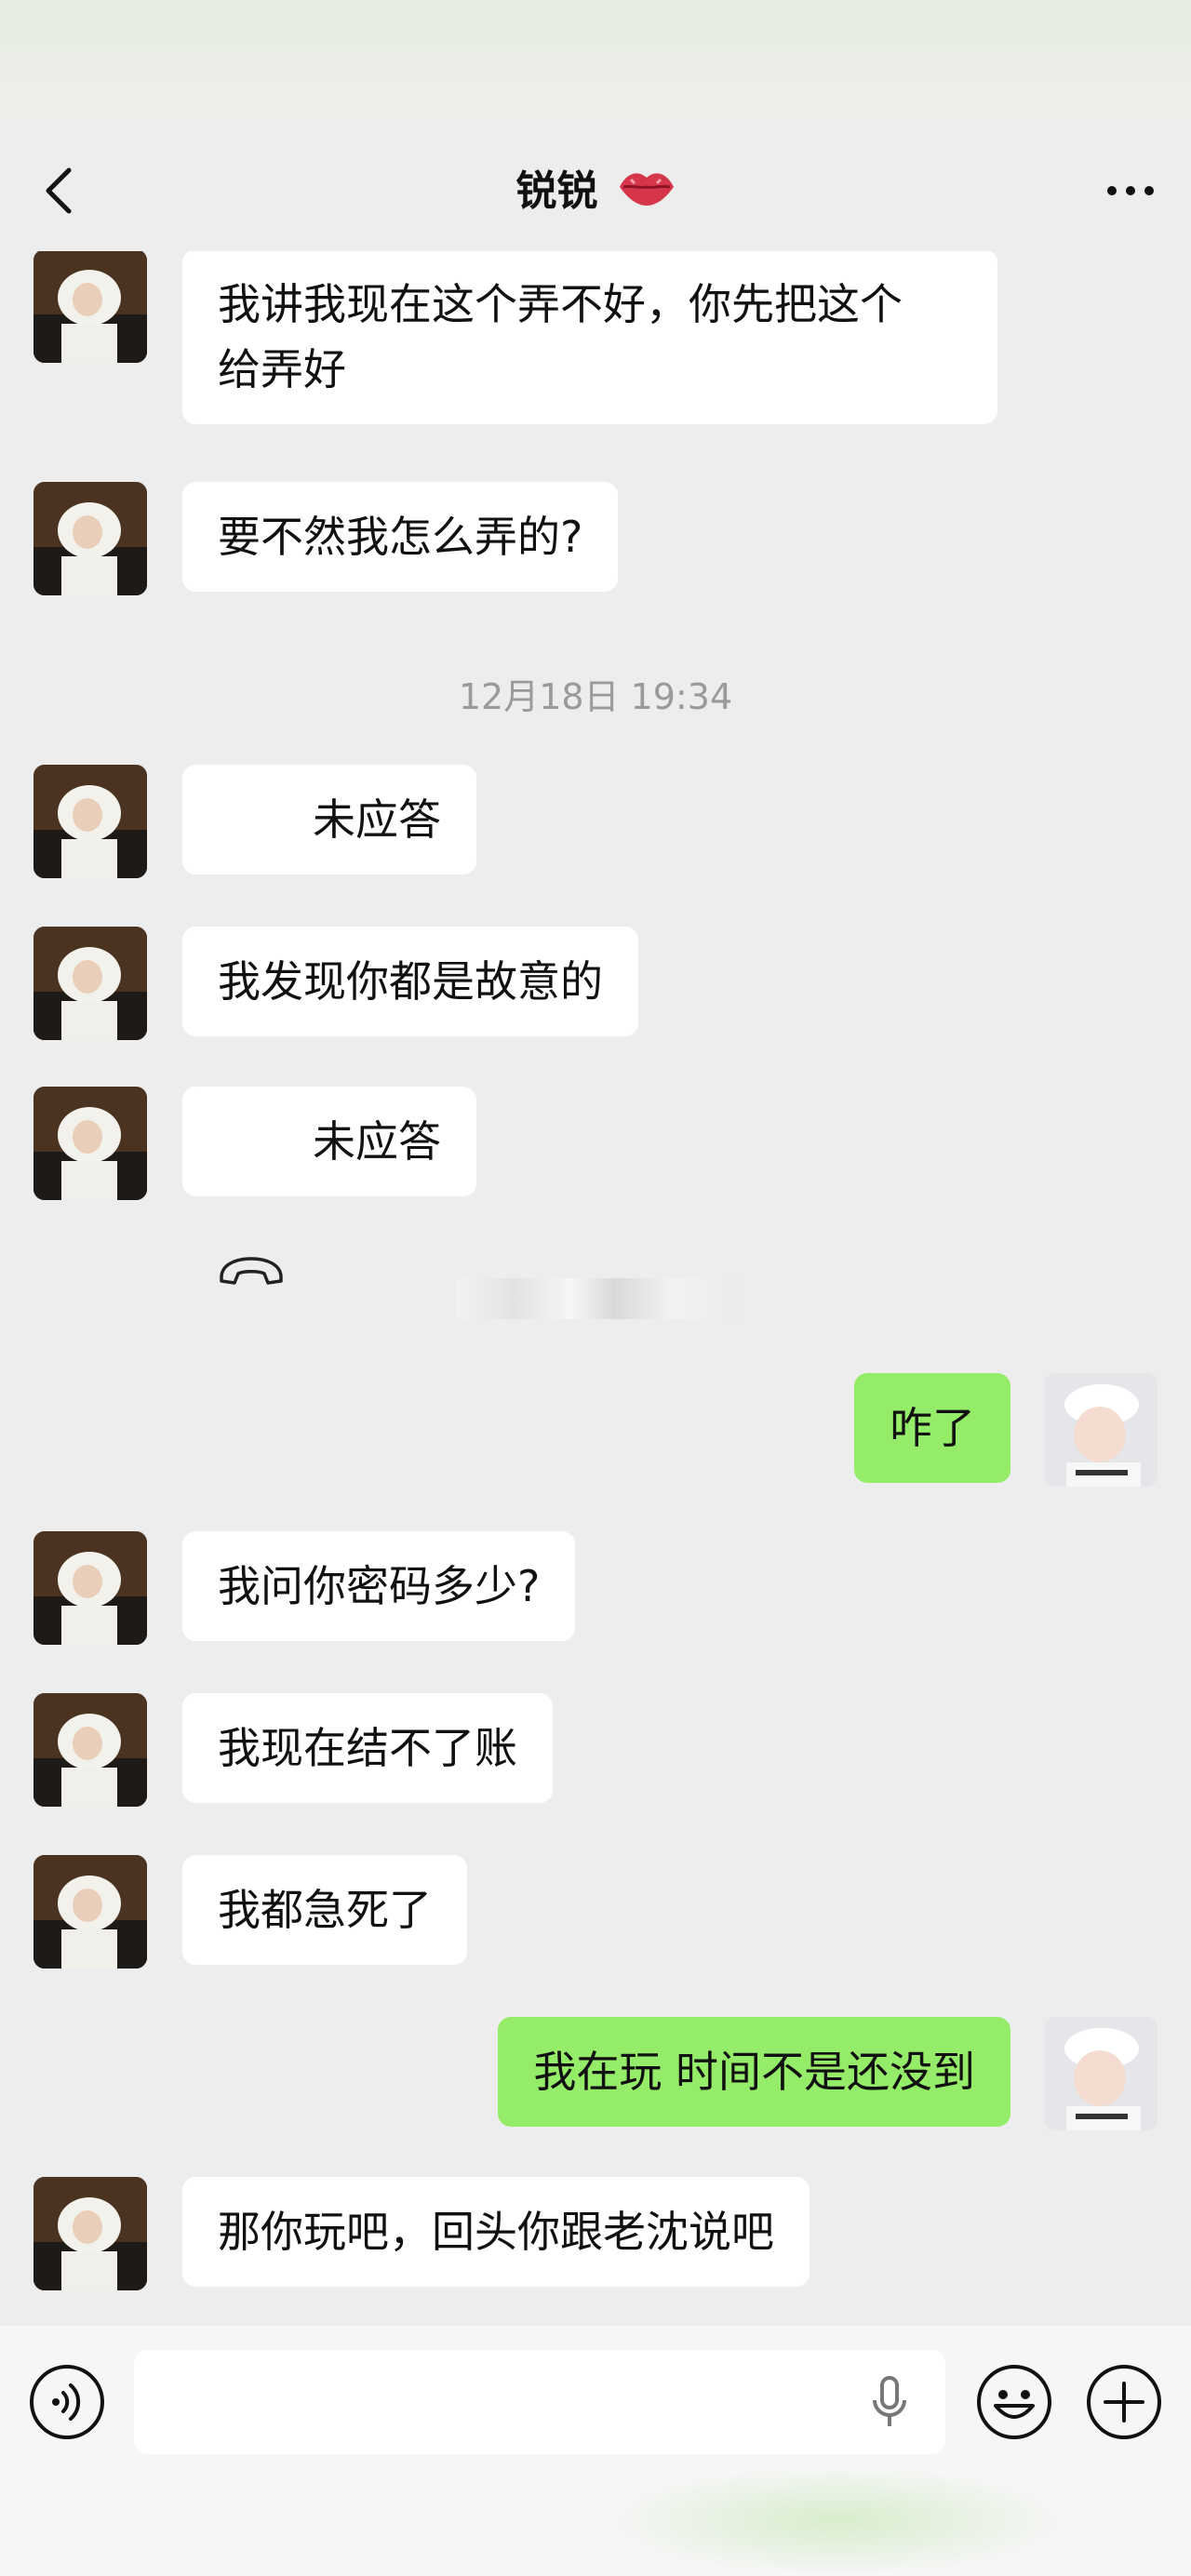  I want to click on message-bubble: 要不然我怎么弄的?, so click(400, 537).